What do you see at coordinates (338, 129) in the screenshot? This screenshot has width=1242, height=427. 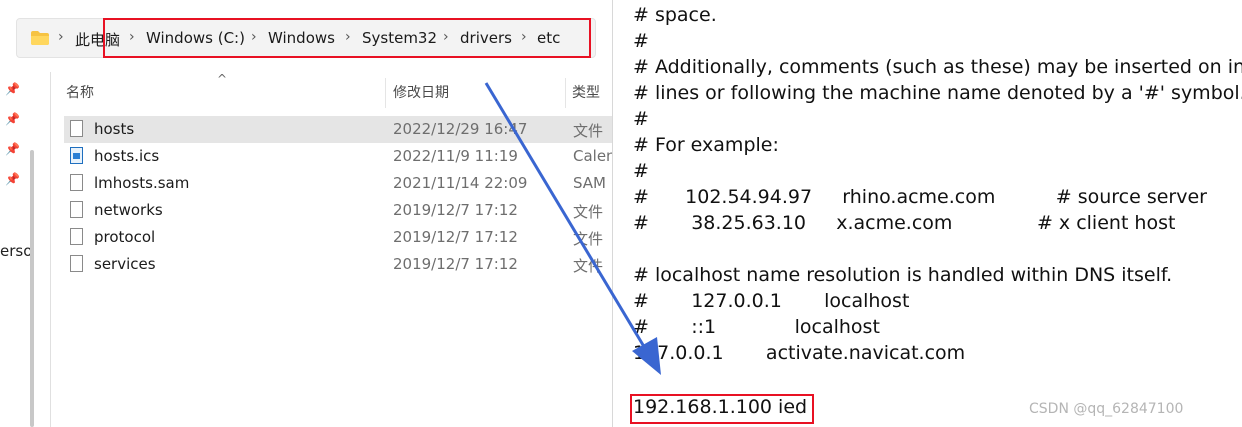 I see `file-row-hosts: hosts 2022/12/29 16:47 文件` at bounding box center [338, 129].